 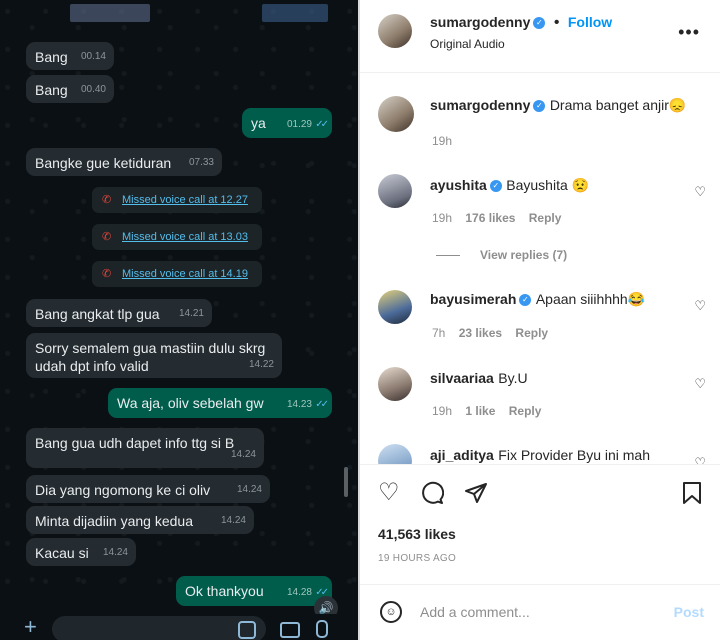 I want to click on message-bubble: Bang gua udh dapet info ttg si B 14.24, so click(x=145, y=448).